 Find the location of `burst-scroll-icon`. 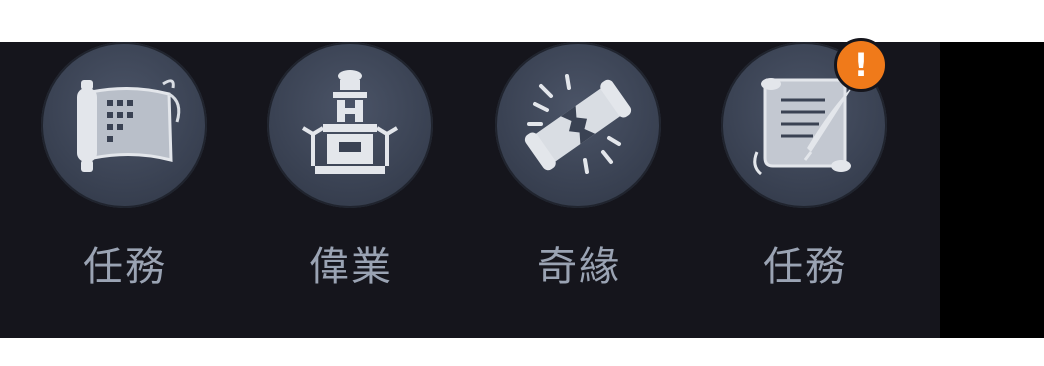

burst-scroll-icon is located at coordinates (578, 124).